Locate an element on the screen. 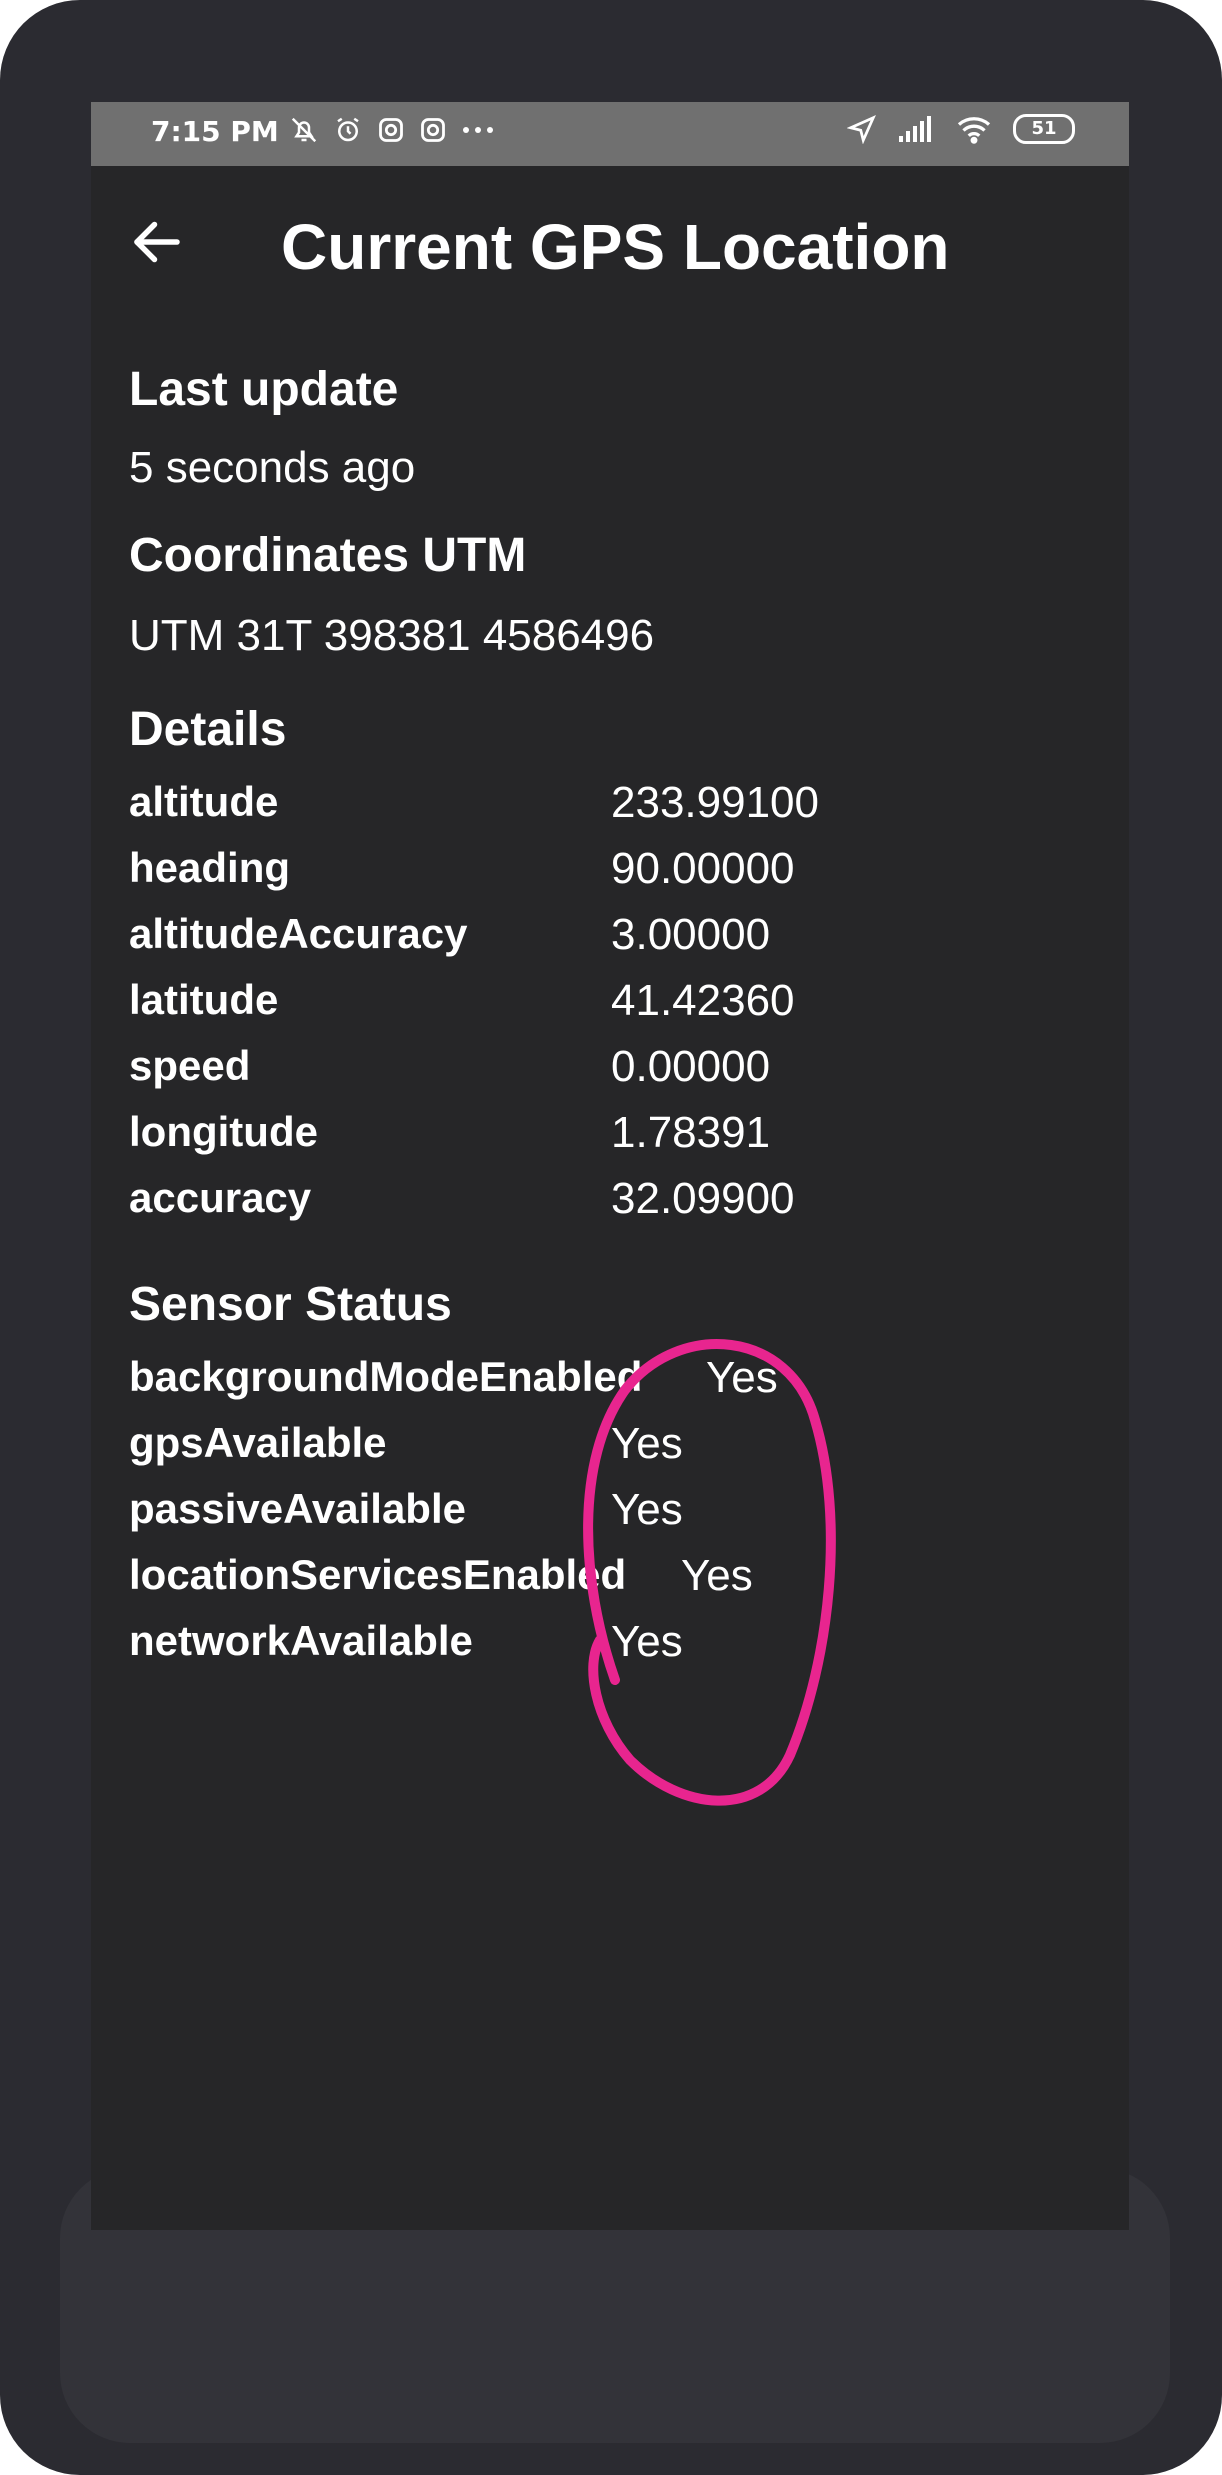 The image size is (1222, 2475). status-left-icons is located at coordinates (392, 130).